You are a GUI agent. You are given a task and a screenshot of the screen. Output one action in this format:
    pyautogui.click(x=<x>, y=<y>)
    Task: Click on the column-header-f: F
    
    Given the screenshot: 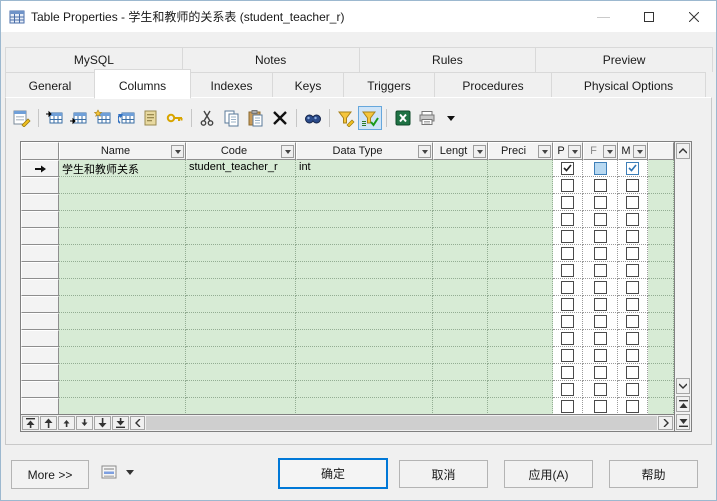 What is the action you would take?
    pyautogui.click(x=600, y=151)
    